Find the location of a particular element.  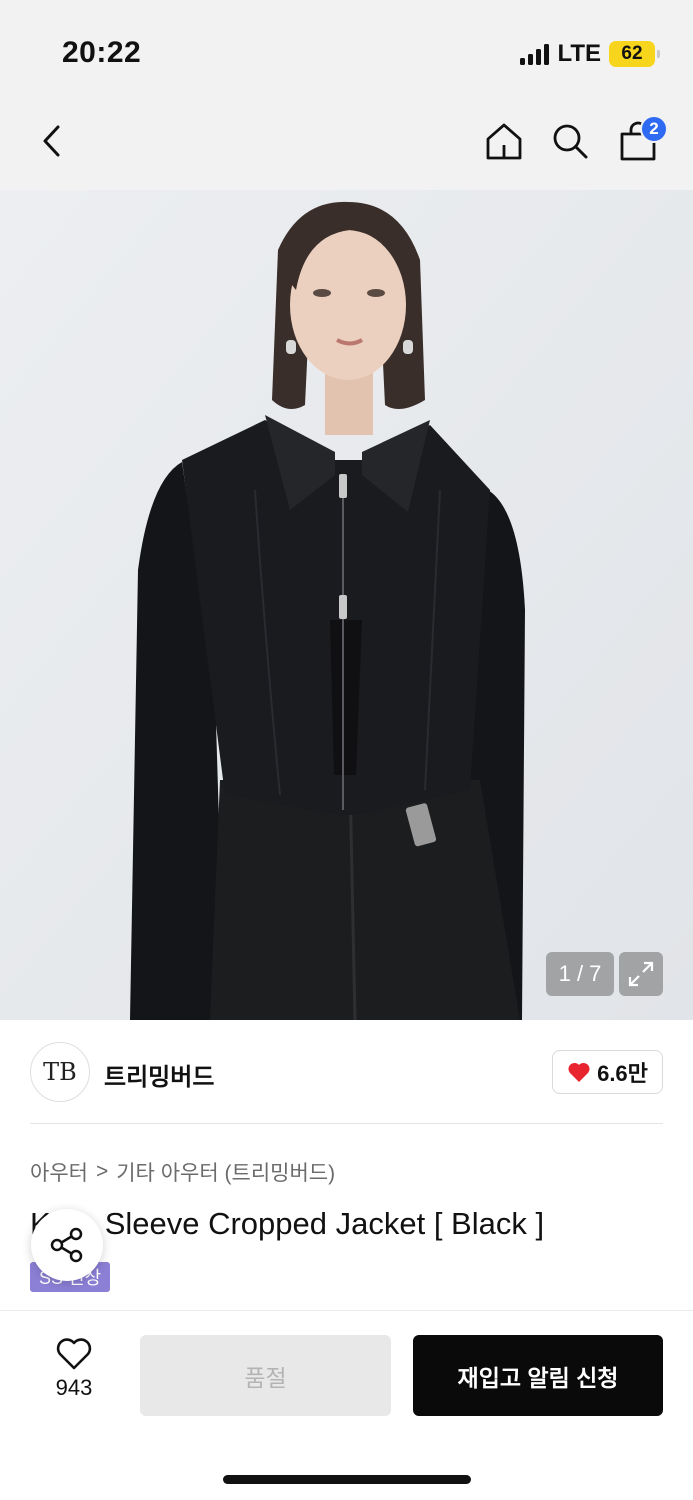

heart-filled-icon is located at coordinates (579, 1072).